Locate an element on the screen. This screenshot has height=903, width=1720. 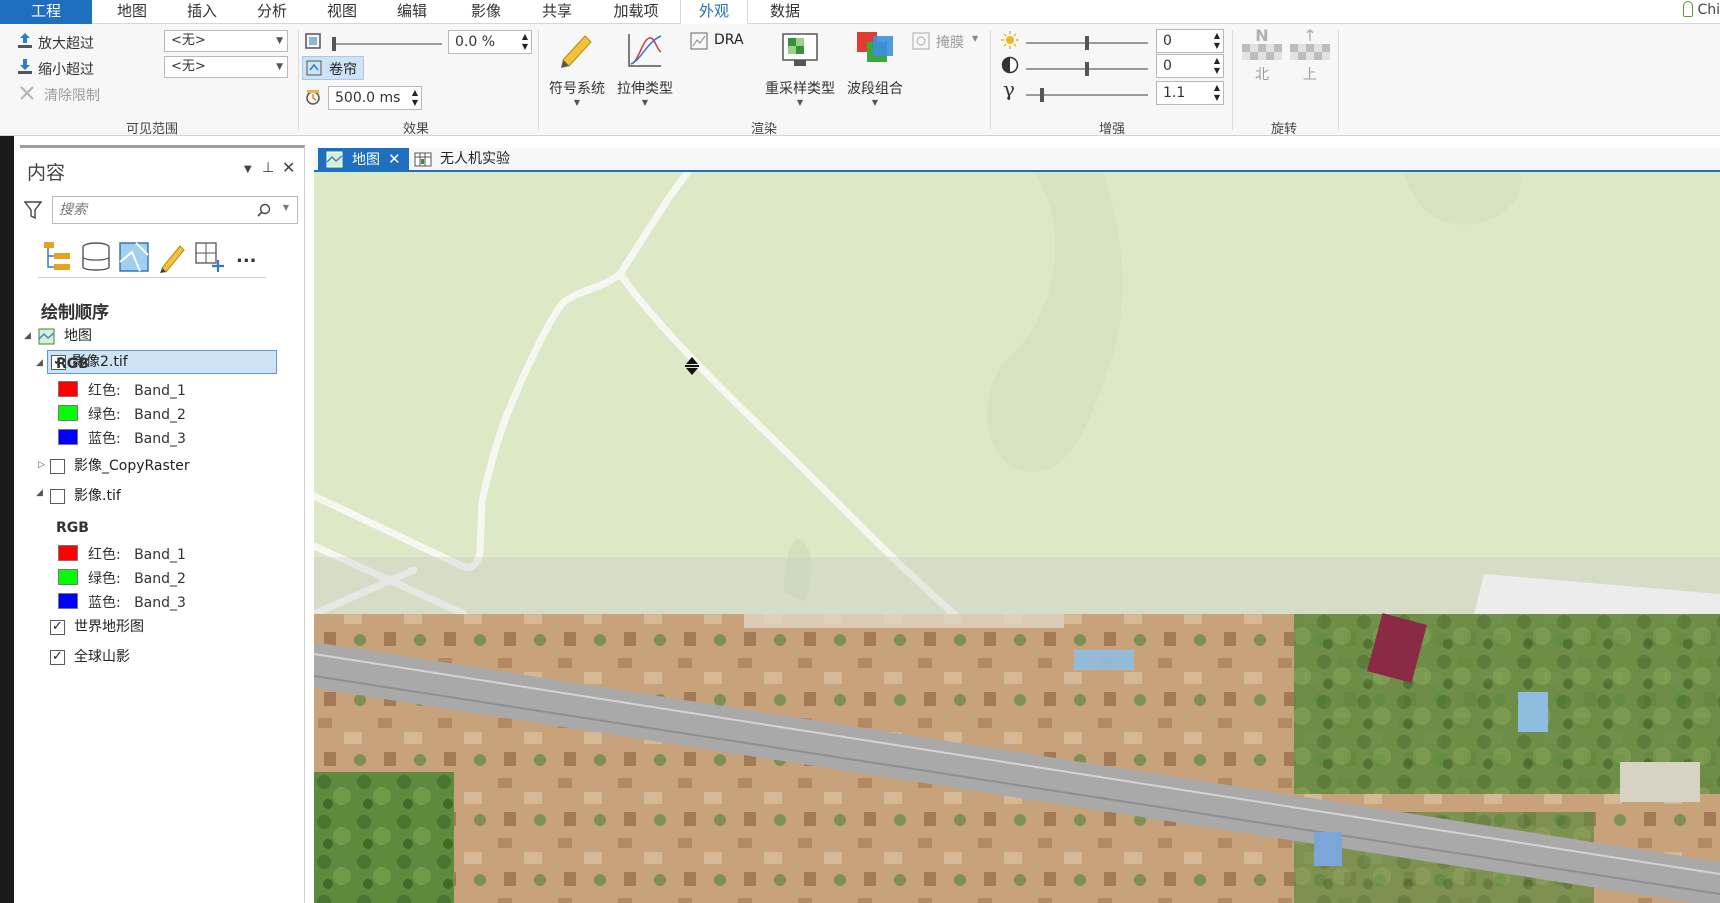
list-by-drawing-order-icon is located at coordinates (58, 257).